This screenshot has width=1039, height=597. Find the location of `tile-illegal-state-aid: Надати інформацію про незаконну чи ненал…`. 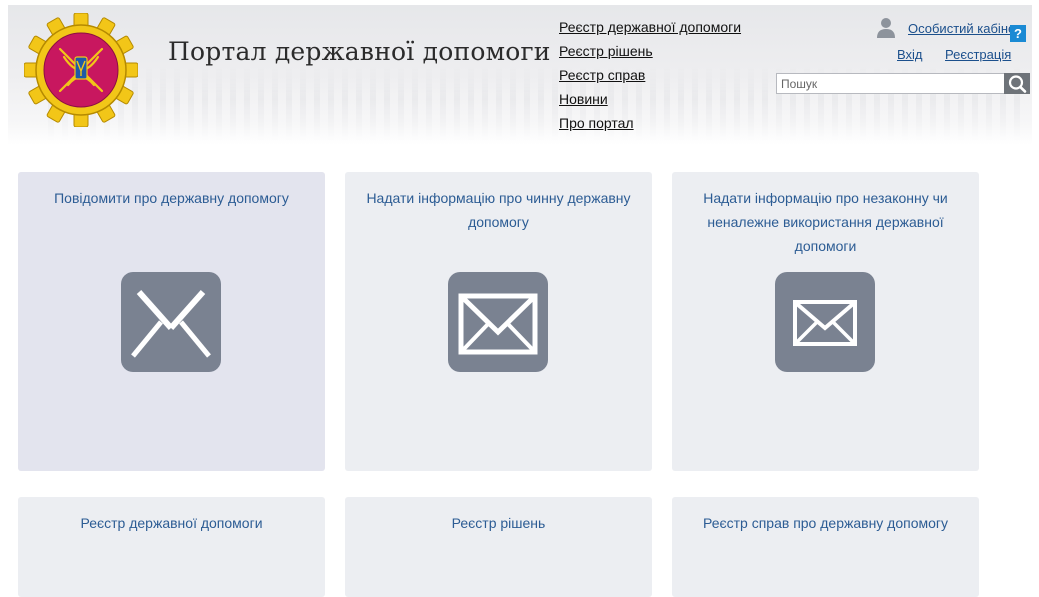

tile-illegal-state-aid: Надати інформацію про незаконну чи ненал… is located at coordinates (825, 321).